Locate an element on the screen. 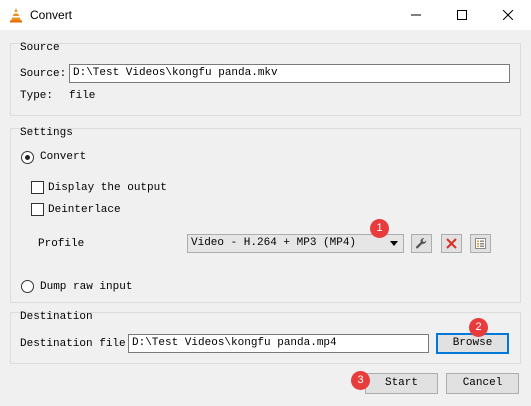  new-profile-icon is located at coordinates (480, 243).